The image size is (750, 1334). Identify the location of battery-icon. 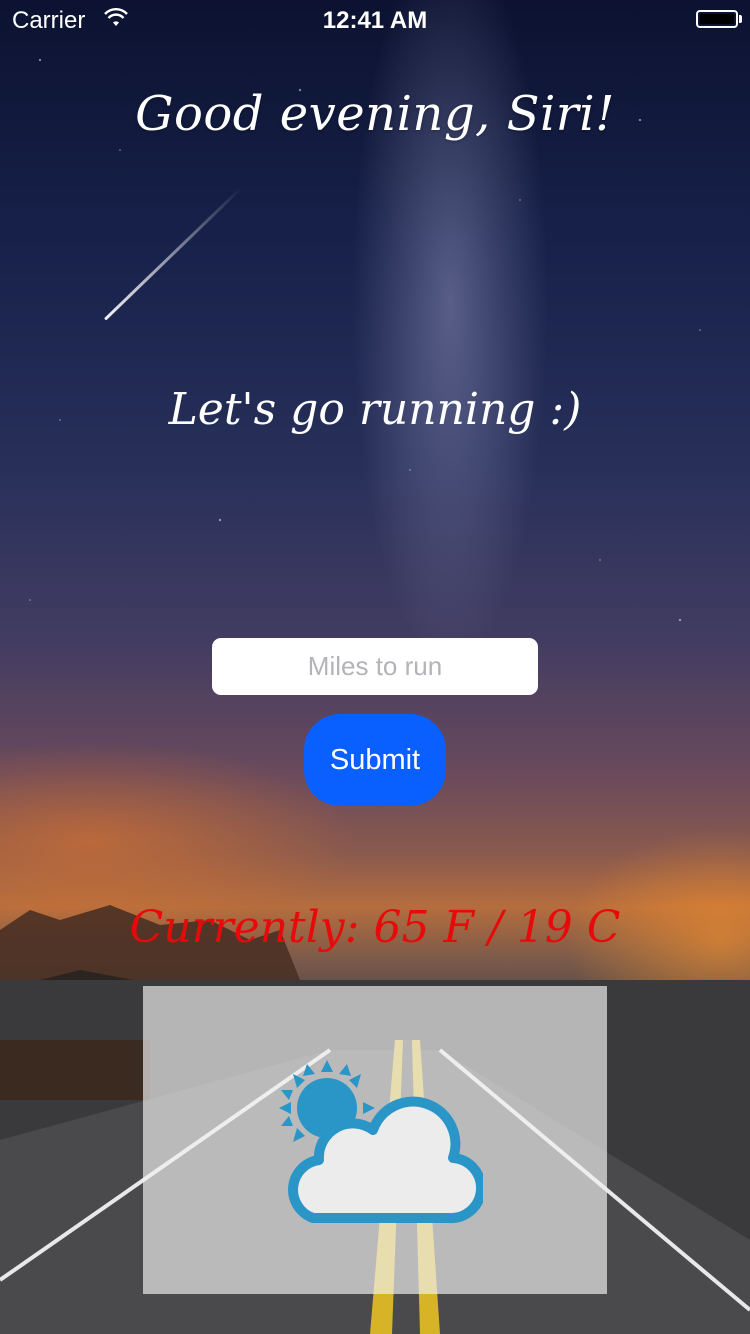
(717, 19).